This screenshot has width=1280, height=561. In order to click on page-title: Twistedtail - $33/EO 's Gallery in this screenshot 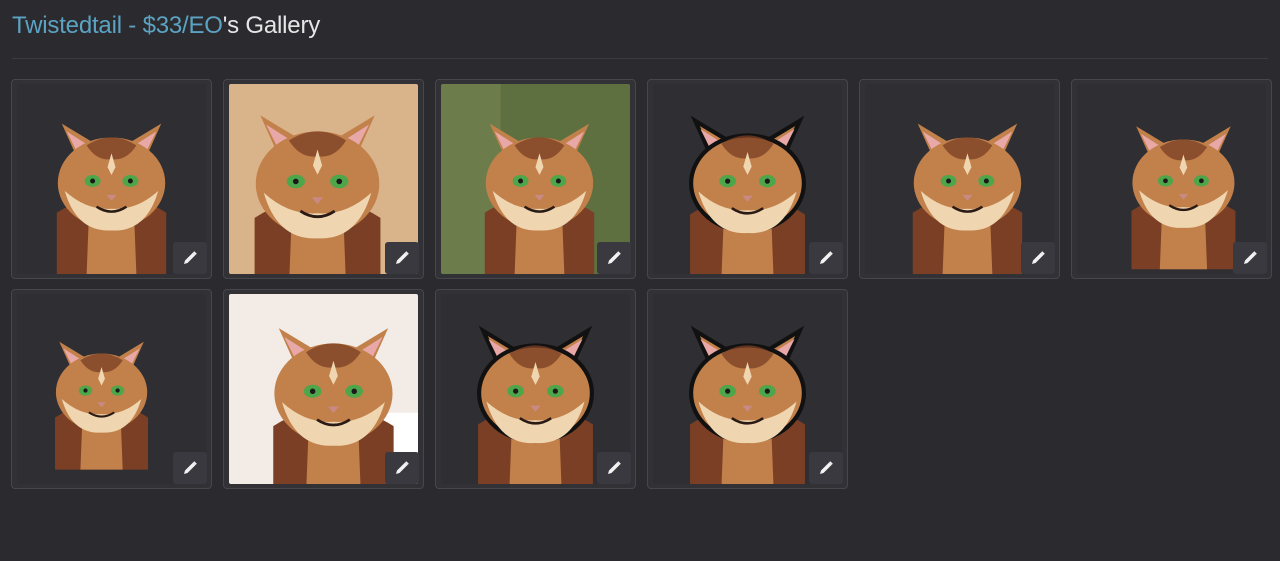, I will do `click(166, 26)`.